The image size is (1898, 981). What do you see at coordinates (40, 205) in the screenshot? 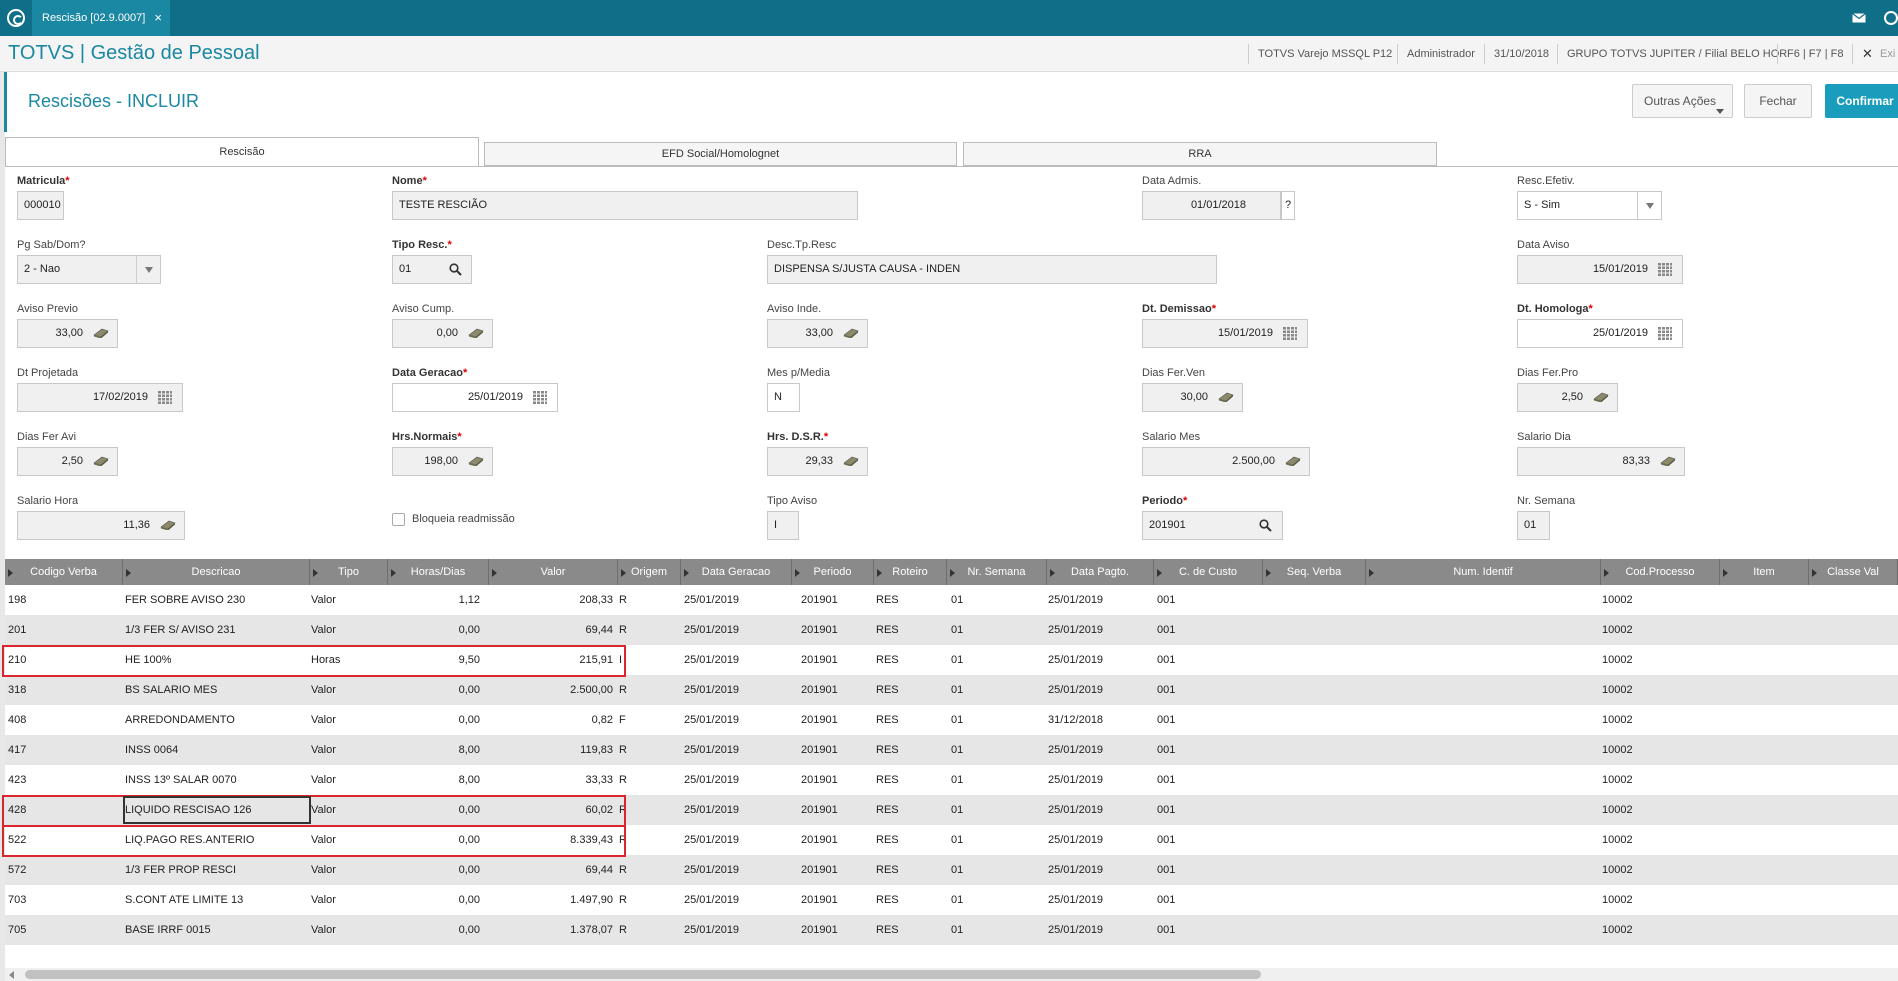
I see `matricula-field: 000010` at bounding box center [40, 205].